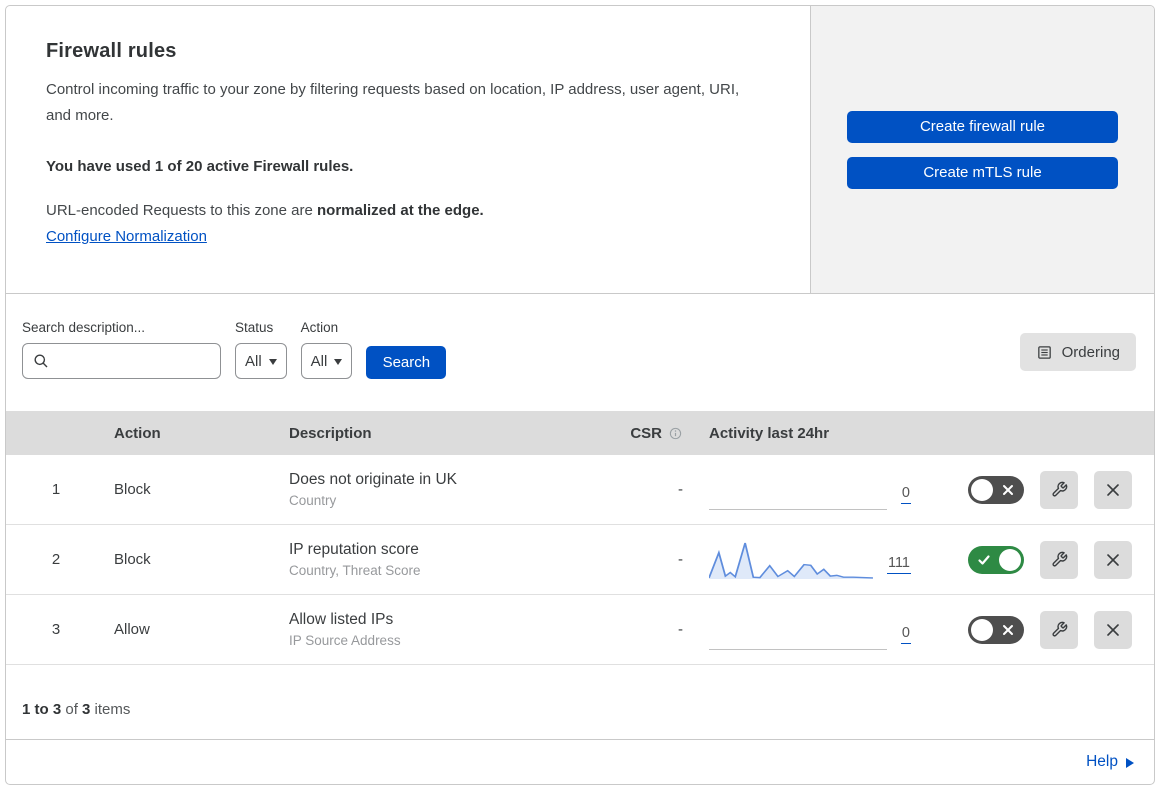 Image resolution: width=1161 pixels, height=791 pixels. What do you see at coordinates (798, 628) in the screenshot?
I see `activity-sparkline-flat` at bounding box center [798, 628].